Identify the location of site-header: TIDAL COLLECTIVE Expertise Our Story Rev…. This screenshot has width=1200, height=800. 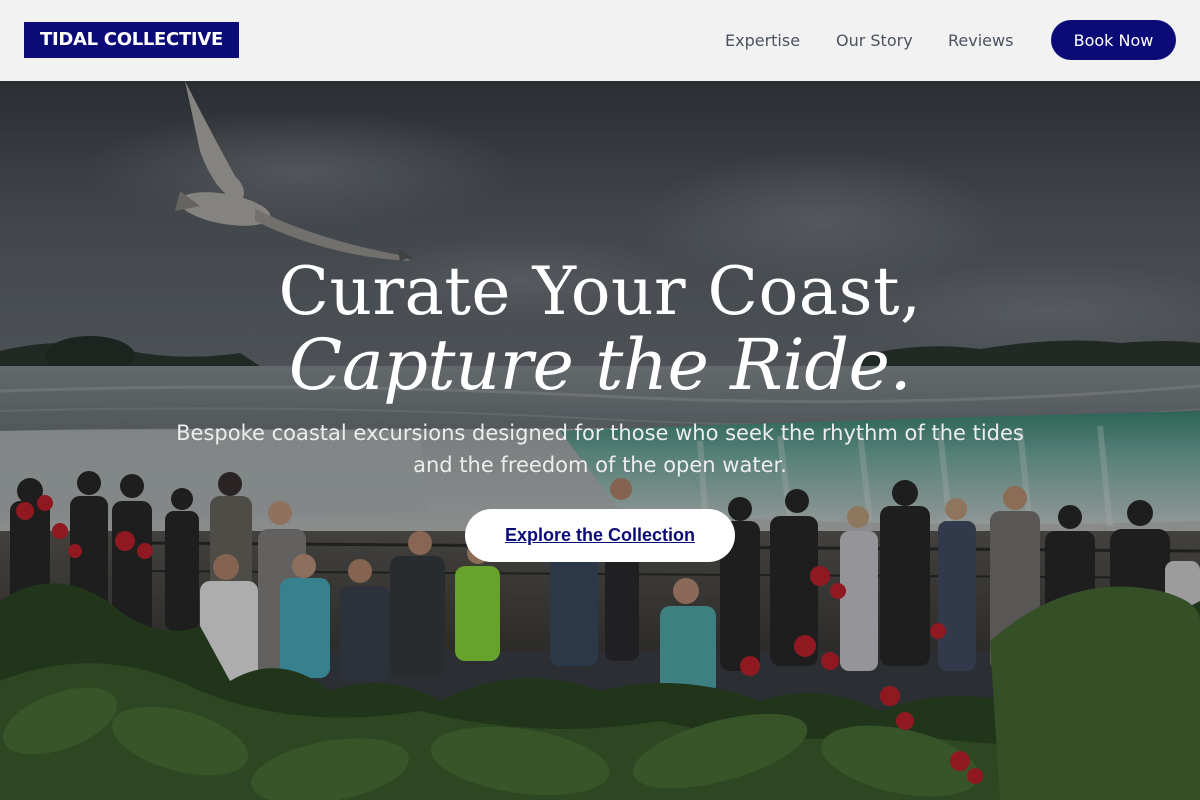
(600, 40).